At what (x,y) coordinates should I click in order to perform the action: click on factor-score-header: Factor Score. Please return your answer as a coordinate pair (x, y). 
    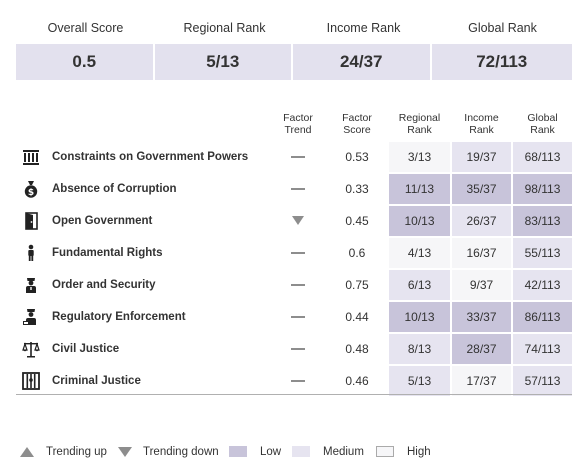
    Looking at the image, I should click on (357, 124).